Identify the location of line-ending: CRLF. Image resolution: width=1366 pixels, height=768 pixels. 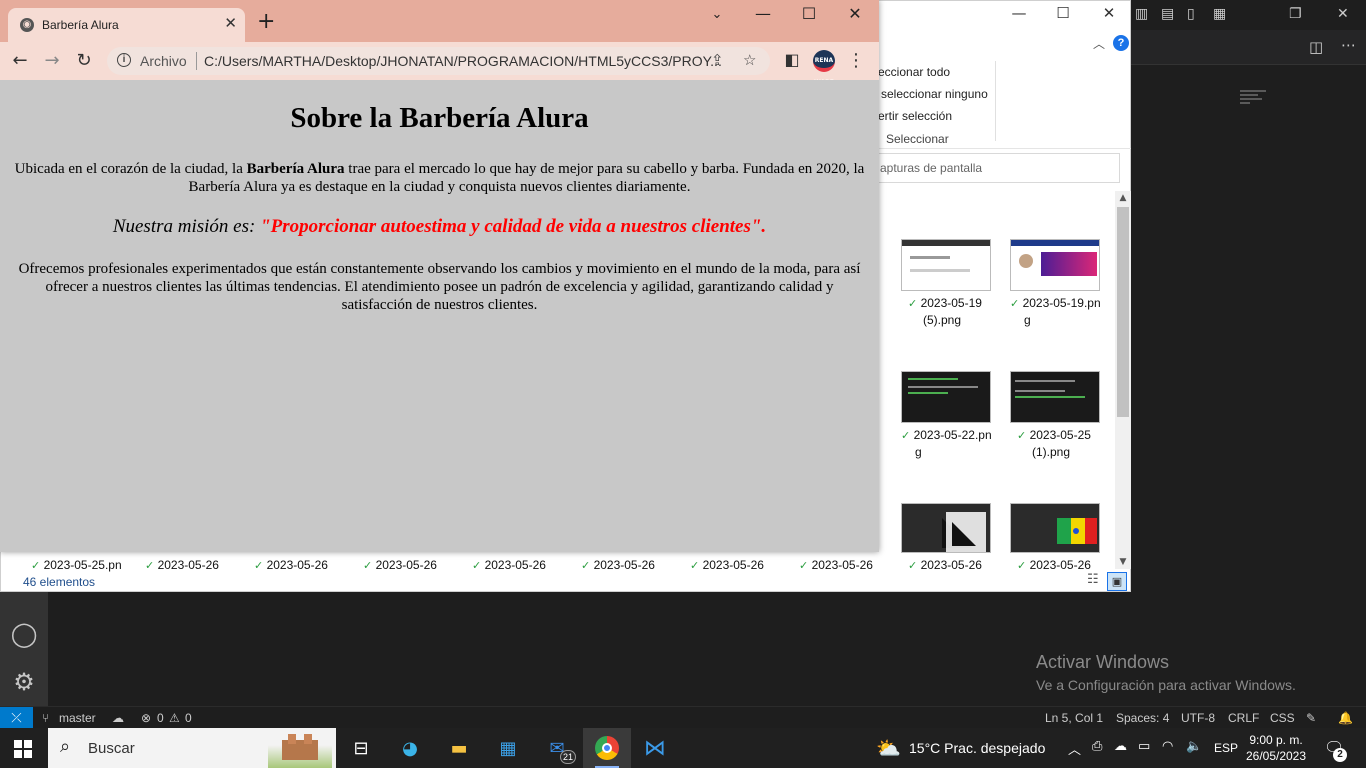
(1243, 718).